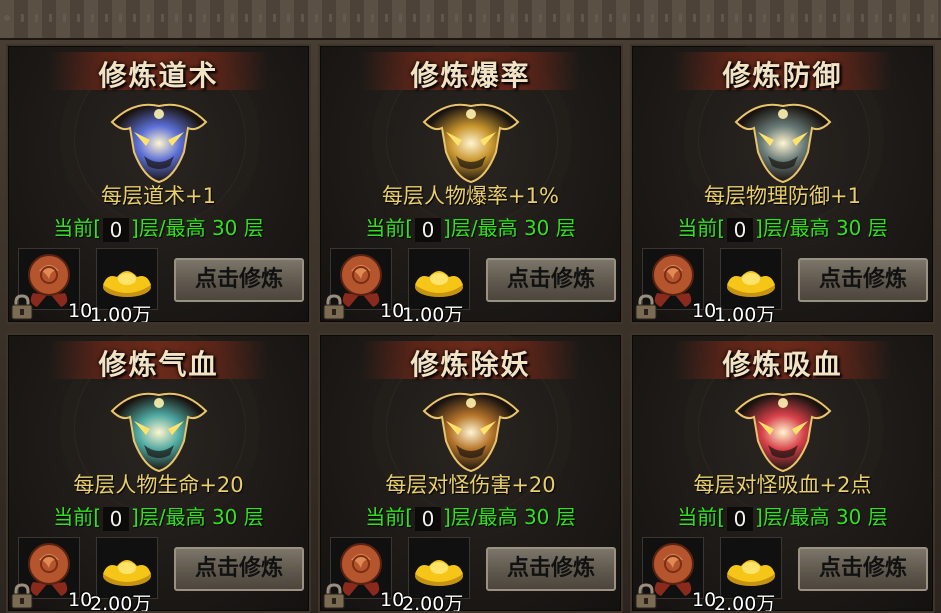 The image size is (941, 613). What do you see at coordinates (158, 485) in the screenshot?
I see `effect-description: 每层人物生命+20` at bounding box center [158, 485].